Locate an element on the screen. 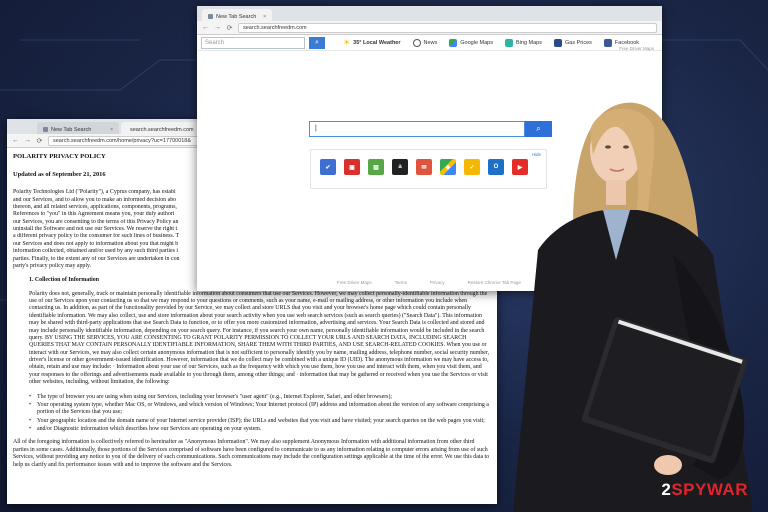 The width and height of the screenshot is (768, 512). link-label: Google Maps is located at coordinates (476, 42).